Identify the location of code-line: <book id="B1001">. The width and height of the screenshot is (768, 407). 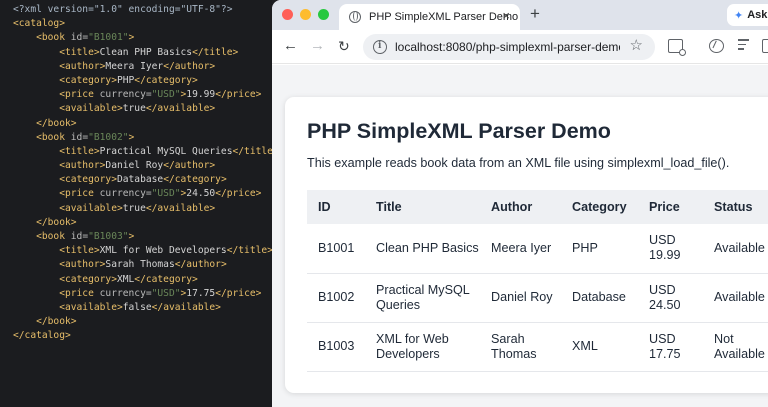
(136, 38).